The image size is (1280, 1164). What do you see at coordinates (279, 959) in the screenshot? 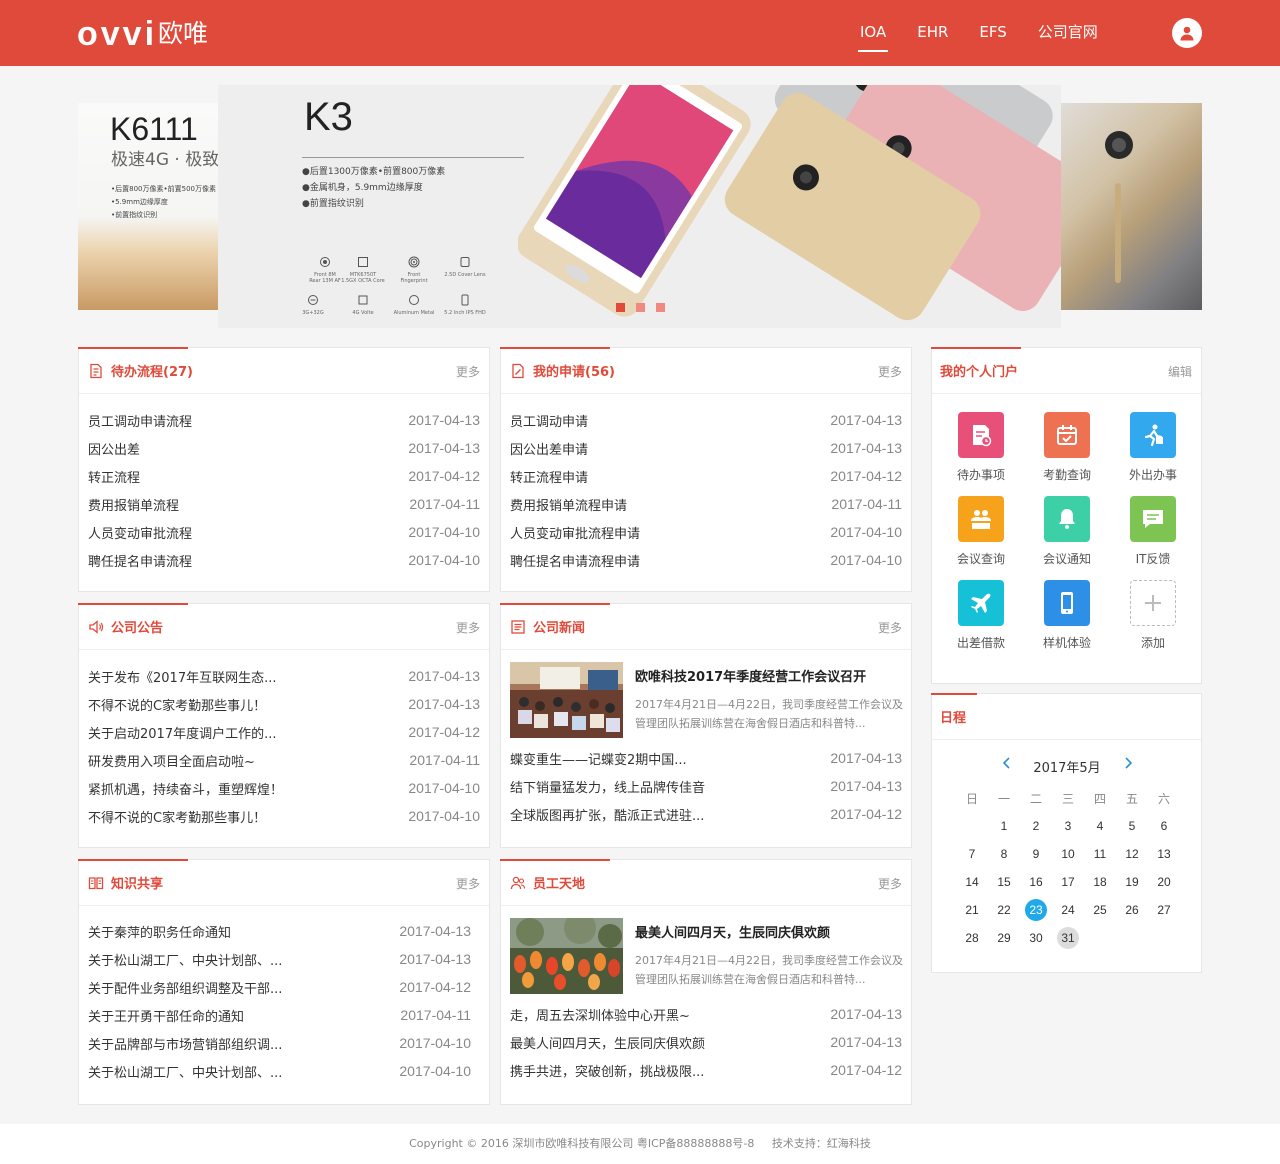
I see `list-item: 关于松山湖工厂、中央计划部、... 2017-04-13` at bounding box center [279, 959].